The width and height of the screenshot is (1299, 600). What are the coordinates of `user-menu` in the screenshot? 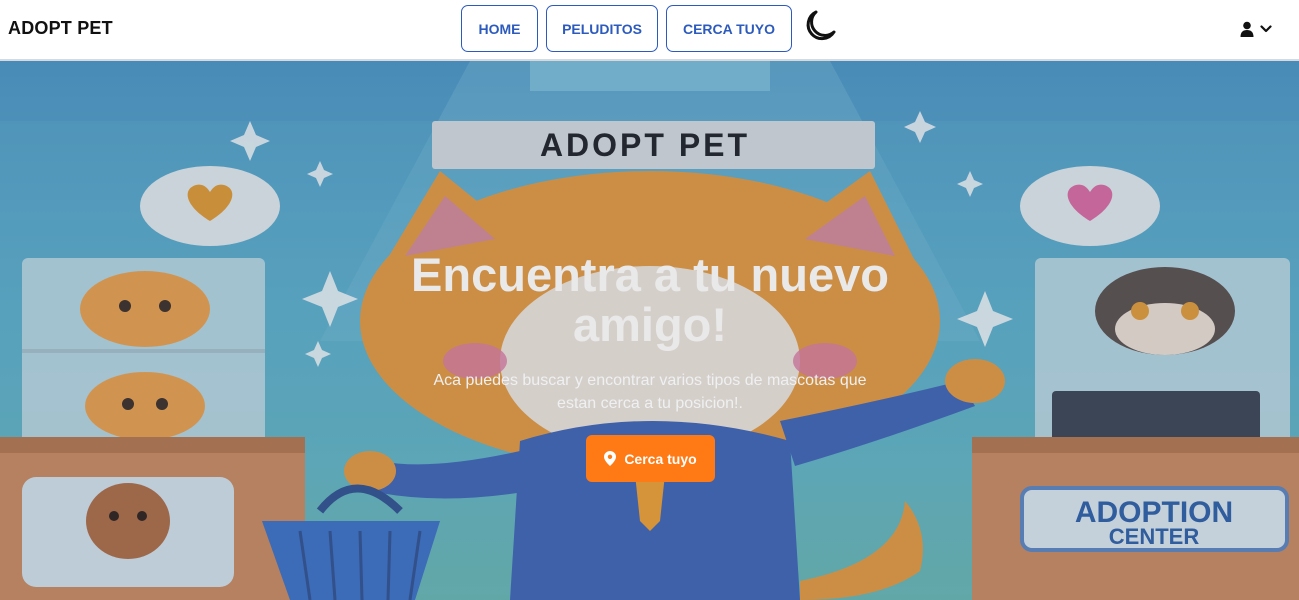 It's located at (1261, 29).